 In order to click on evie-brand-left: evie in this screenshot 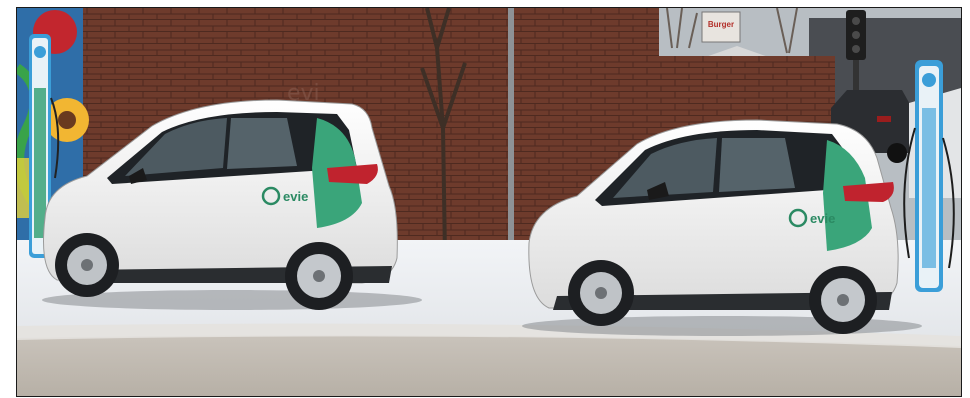, I will do `click(295, 196)`.